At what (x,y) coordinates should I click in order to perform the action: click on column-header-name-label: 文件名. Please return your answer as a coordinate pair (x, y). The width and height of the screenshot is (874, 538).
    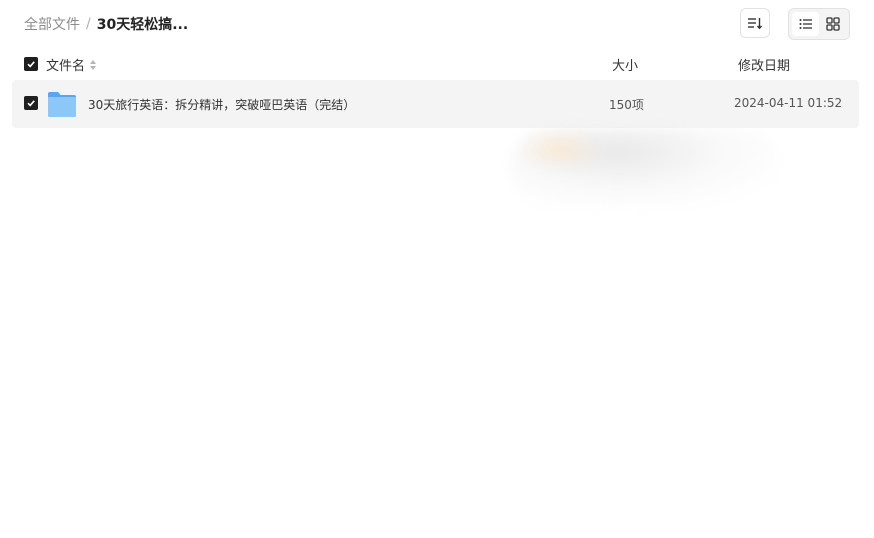
    Looking at the image, I should click on (66, 66).